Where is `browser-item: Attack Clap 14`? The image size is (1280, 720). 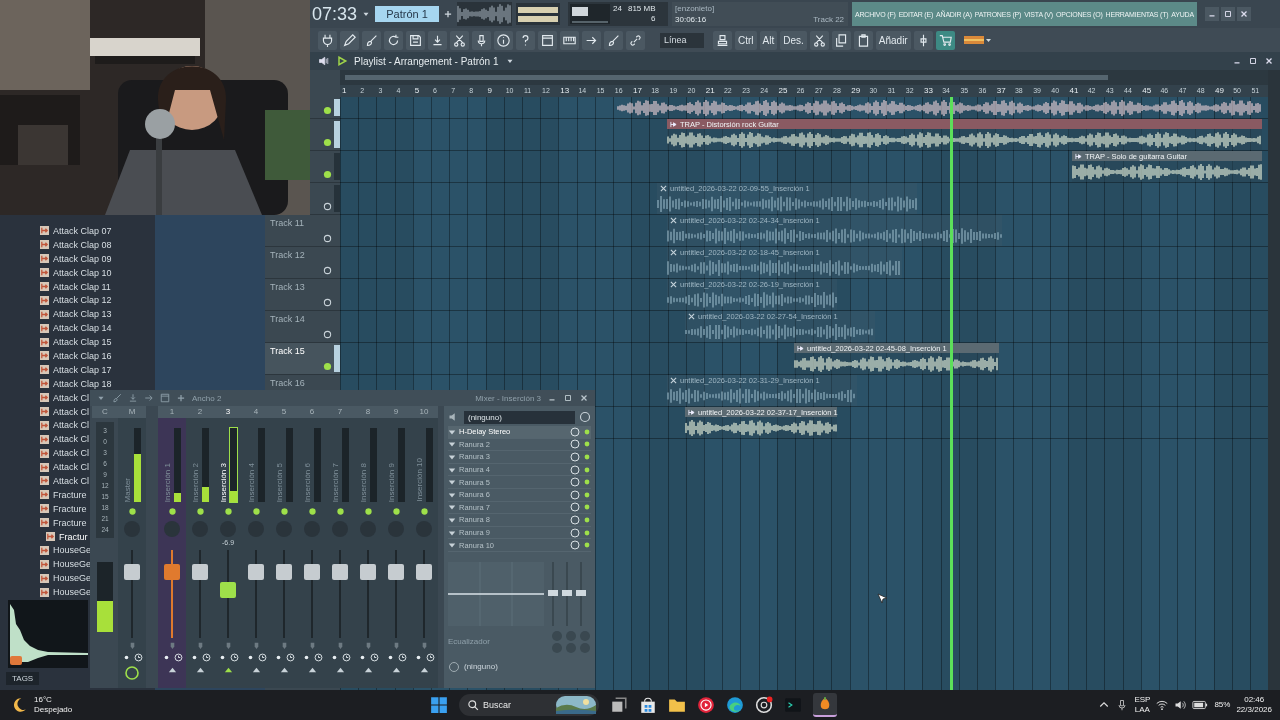 browser-item: Attack Clap 14 is located at coordinates (76, 328).